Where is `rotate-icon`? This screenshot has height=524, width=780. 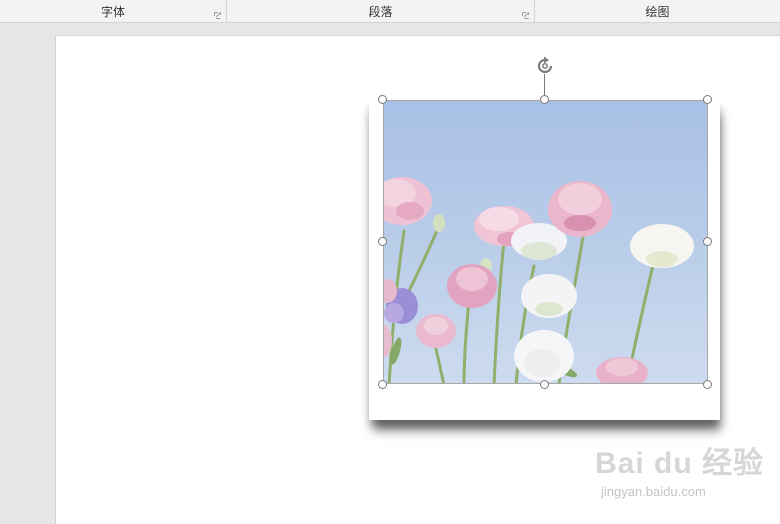
rotate-icon is located at coordinates (545, 66).